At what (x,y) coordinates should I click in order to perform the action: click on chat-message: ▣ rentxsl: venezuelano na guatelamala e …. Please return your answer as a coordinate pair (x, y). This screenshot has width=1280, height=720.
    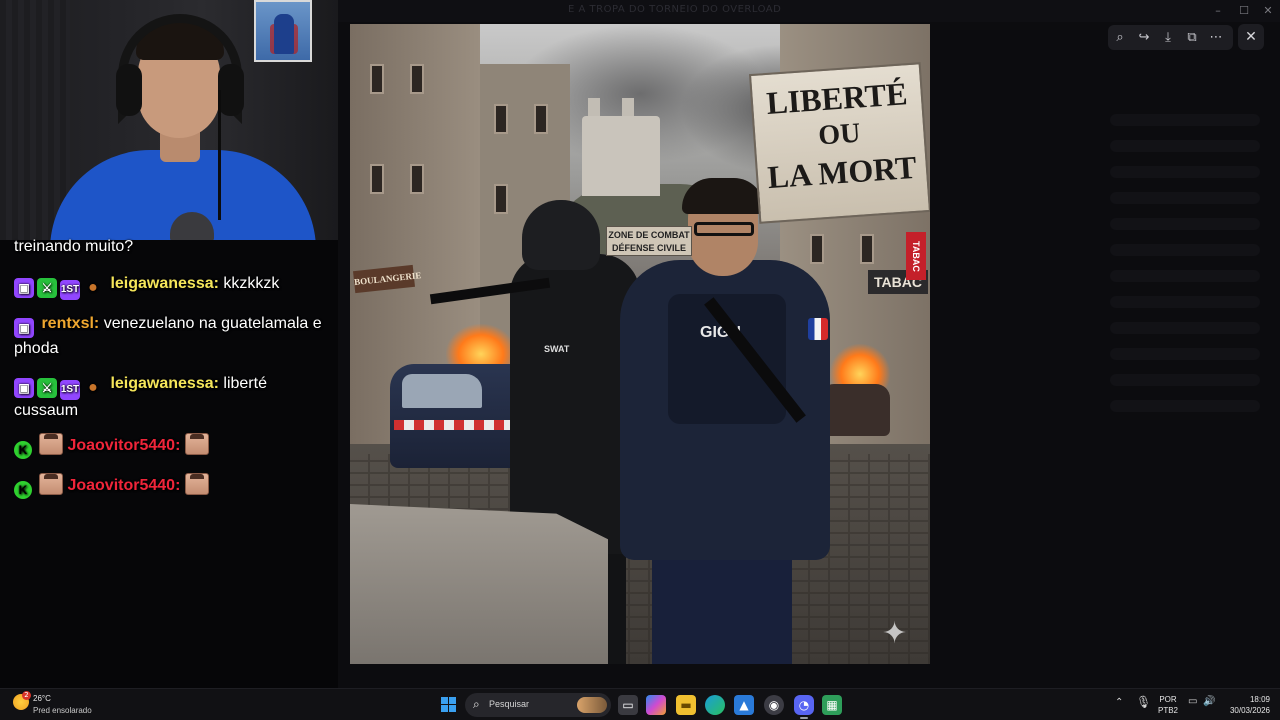
    Looking at the image, I should click on (172, 336).